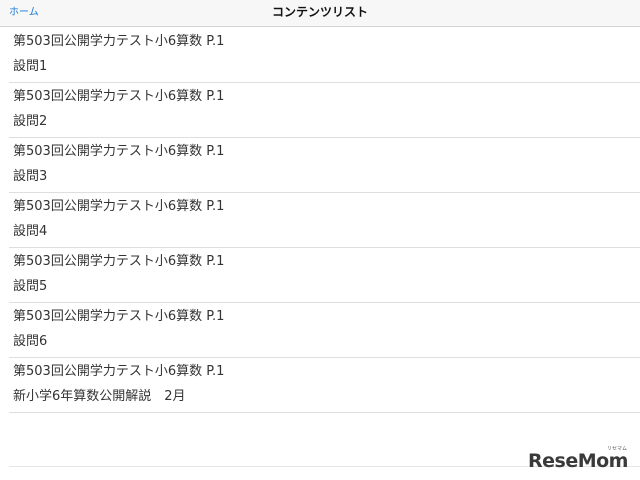  I want to click on navigation-bar: ホーム コンテンツリスト, so click(320, 13).